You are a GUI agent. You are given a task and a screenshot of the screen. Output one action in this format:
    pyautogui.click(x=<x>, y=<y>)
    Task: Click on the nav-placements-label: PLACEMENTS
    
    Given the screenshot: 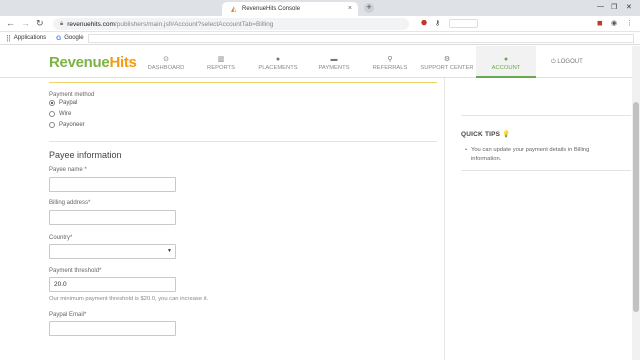 What is the action you would take?
    pyautogui.click(x=278, y=68)
    